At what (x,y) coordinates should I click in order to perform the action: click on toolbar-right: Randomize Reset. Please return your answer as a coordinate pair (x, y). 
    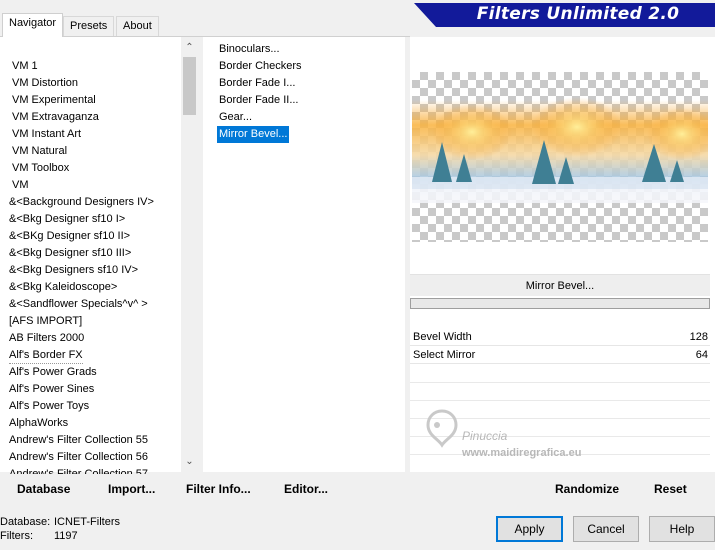
    Looking at the image, I should click on (562, 488).